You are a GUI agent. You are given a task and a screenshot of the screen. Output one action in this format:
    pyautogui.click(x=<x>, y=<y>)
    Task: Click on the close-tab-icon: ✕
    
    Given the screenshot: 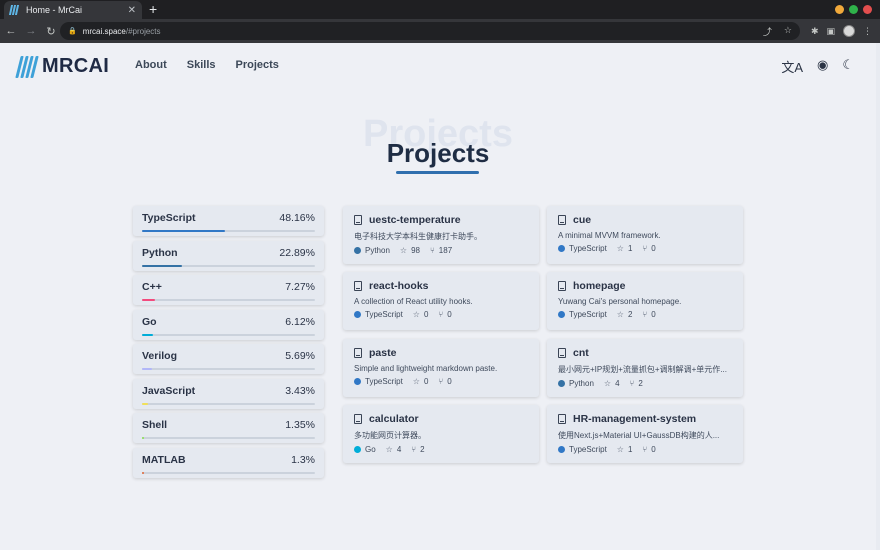 What is the action you would take?
    pyautogui.click(x=132, y=10)
    